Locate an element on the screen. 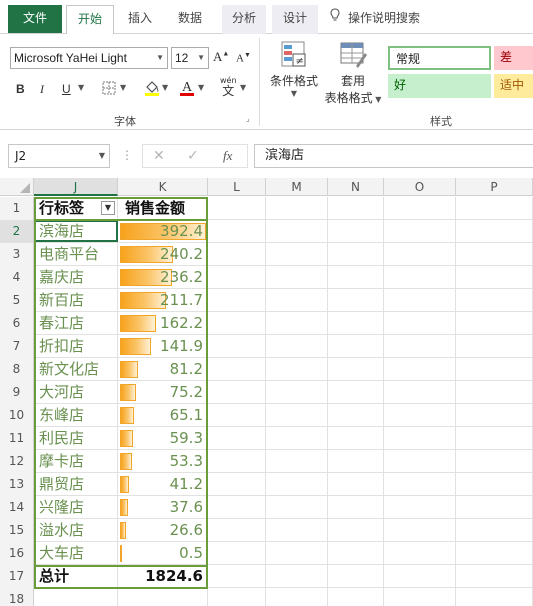  shrink-font-button: A▼ is located at coordinates (243, 58).